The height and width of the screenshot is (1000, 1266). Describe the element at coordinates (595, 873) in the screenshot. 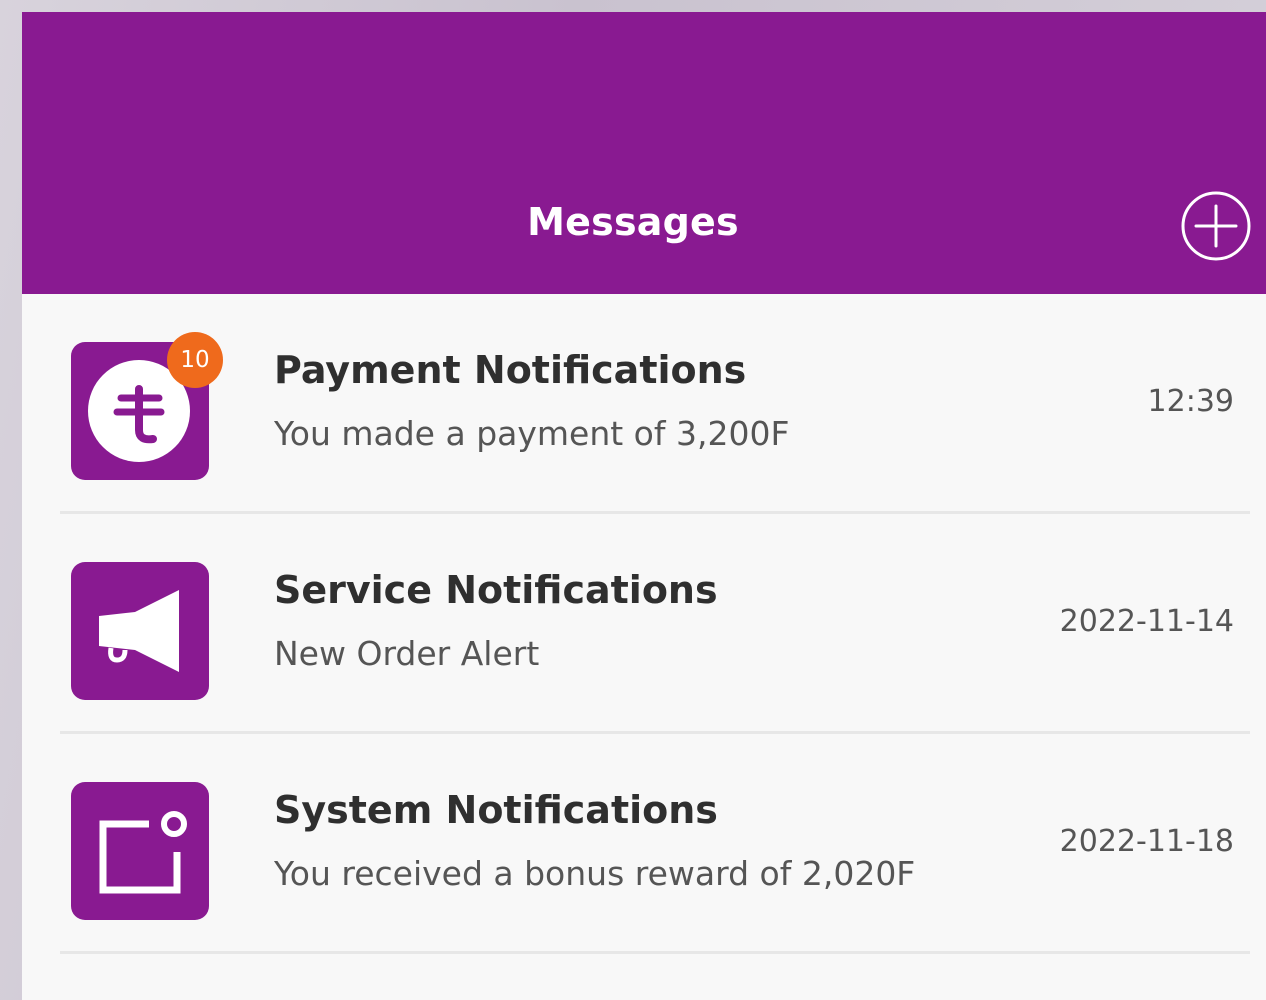

I see `row-subtitle: You received a bonus reward of 2,020F` at that location.